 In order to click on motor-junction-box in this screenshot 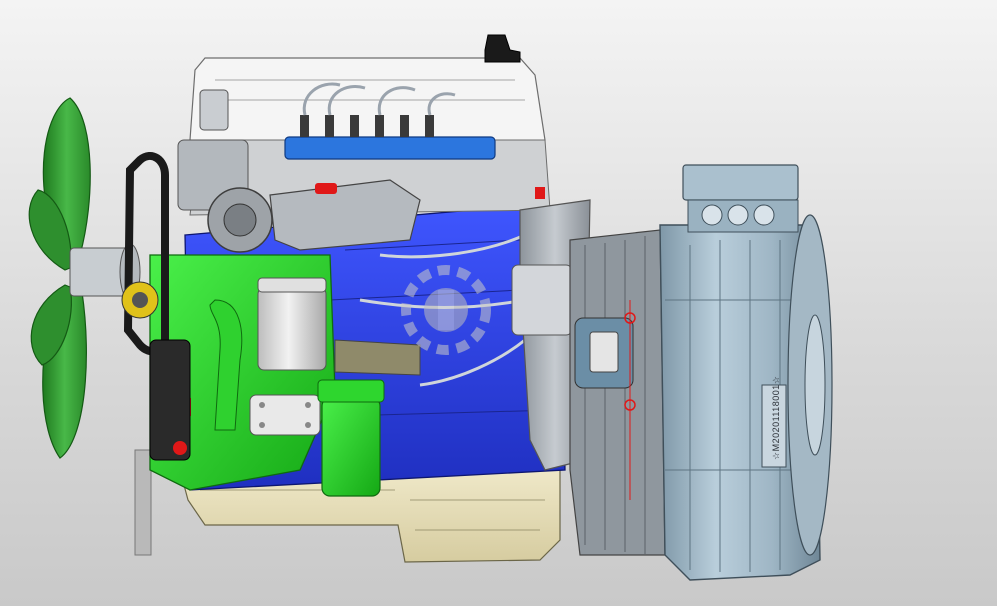, I will do `click(740, 182)`.